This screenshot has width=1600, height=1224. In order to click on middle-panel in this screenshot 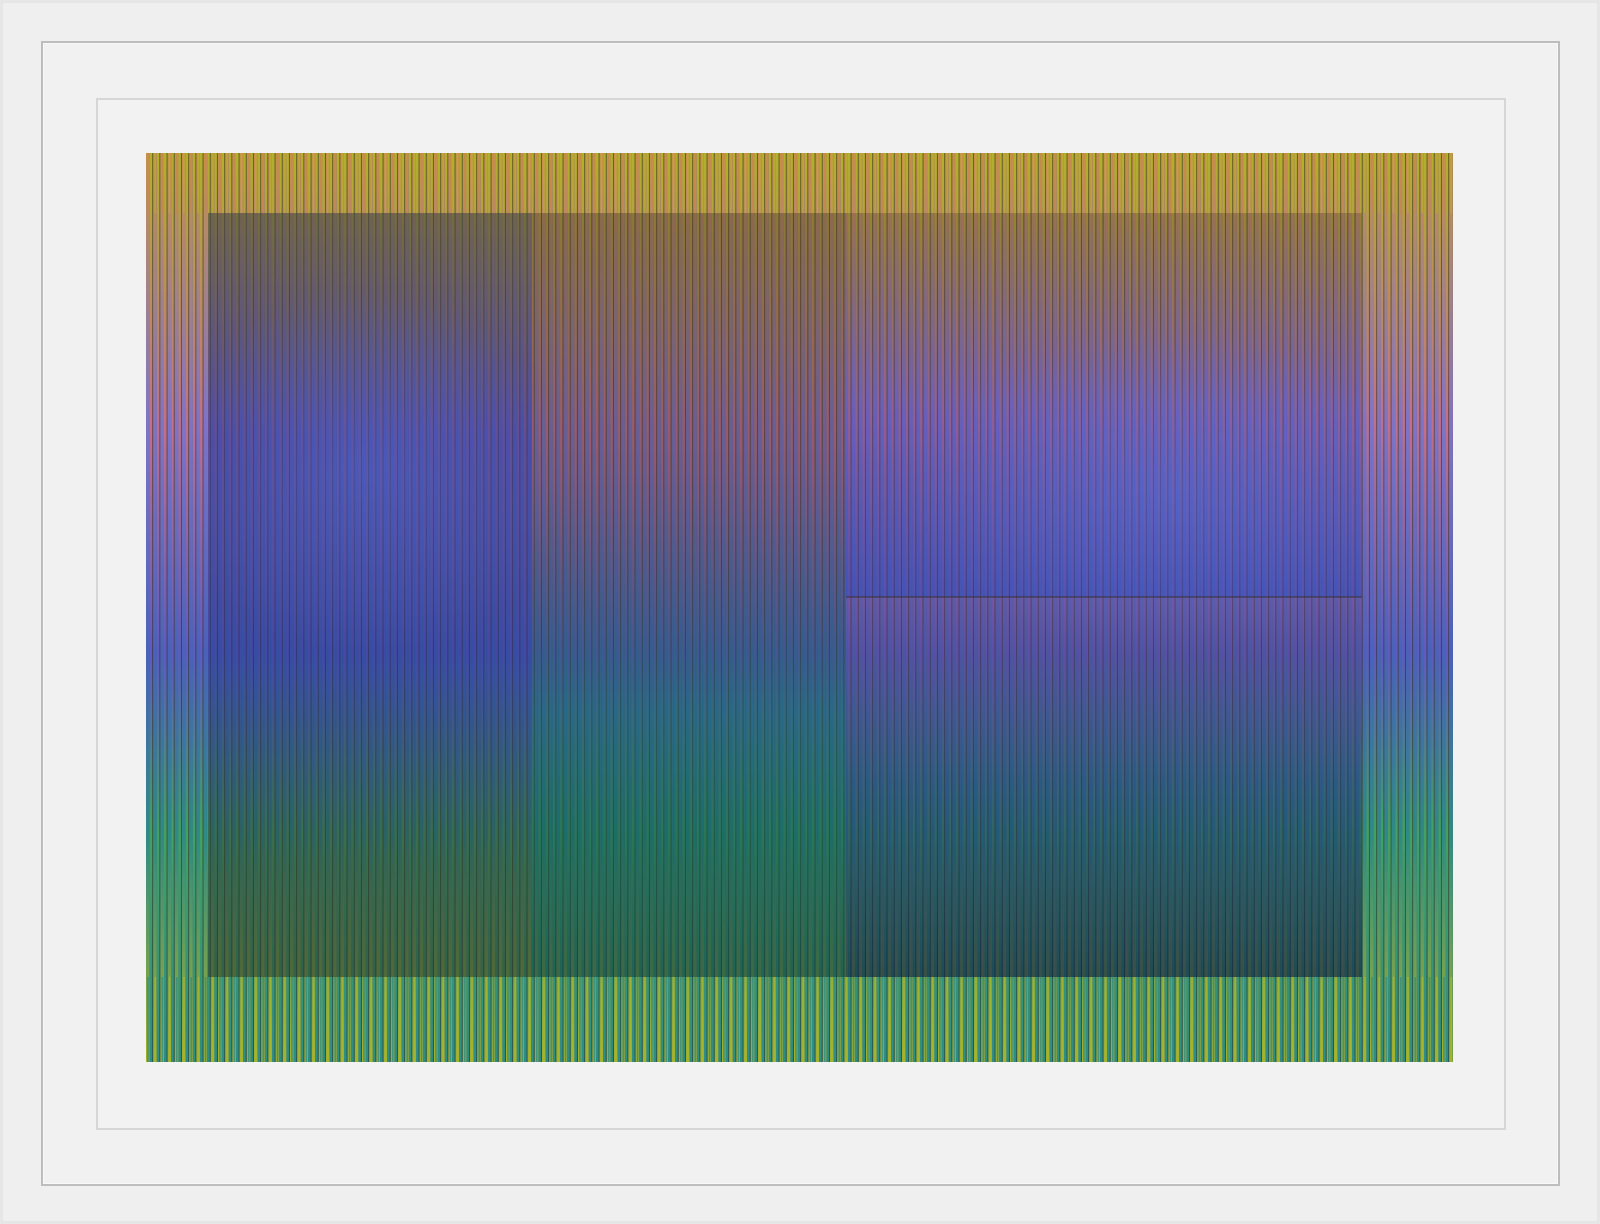, I will do `click(689, 595)`.